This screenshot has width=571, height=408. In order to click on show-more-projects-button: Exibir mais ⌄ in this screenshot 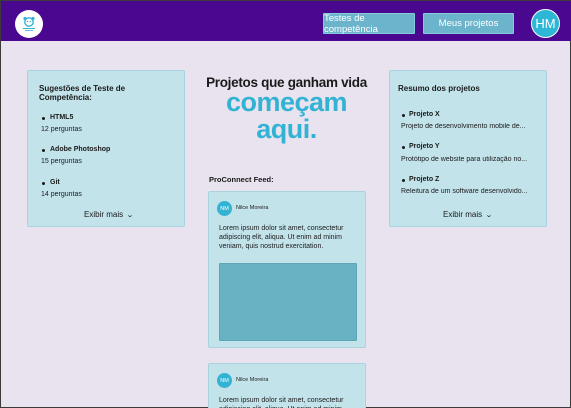, I will do `click(468, 214)`.